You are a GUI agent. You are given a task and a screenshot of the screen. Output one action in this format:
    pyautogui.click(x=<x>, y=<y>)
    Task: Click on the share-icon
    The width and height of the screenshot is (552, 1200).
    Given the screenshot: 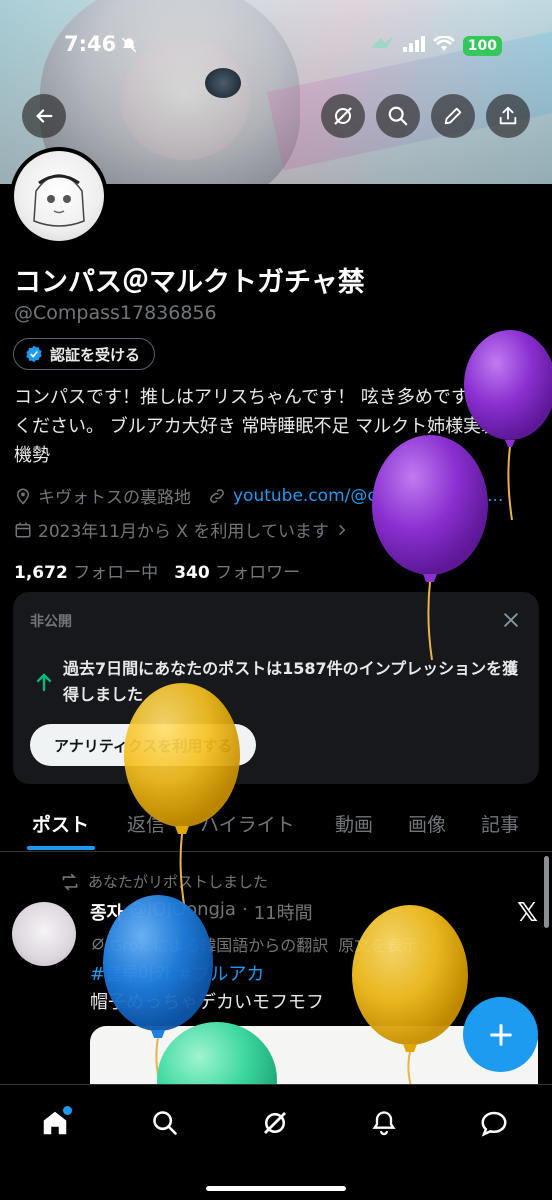 What is the action you would take?
    pyautogui.click(x=508, y=115)
    